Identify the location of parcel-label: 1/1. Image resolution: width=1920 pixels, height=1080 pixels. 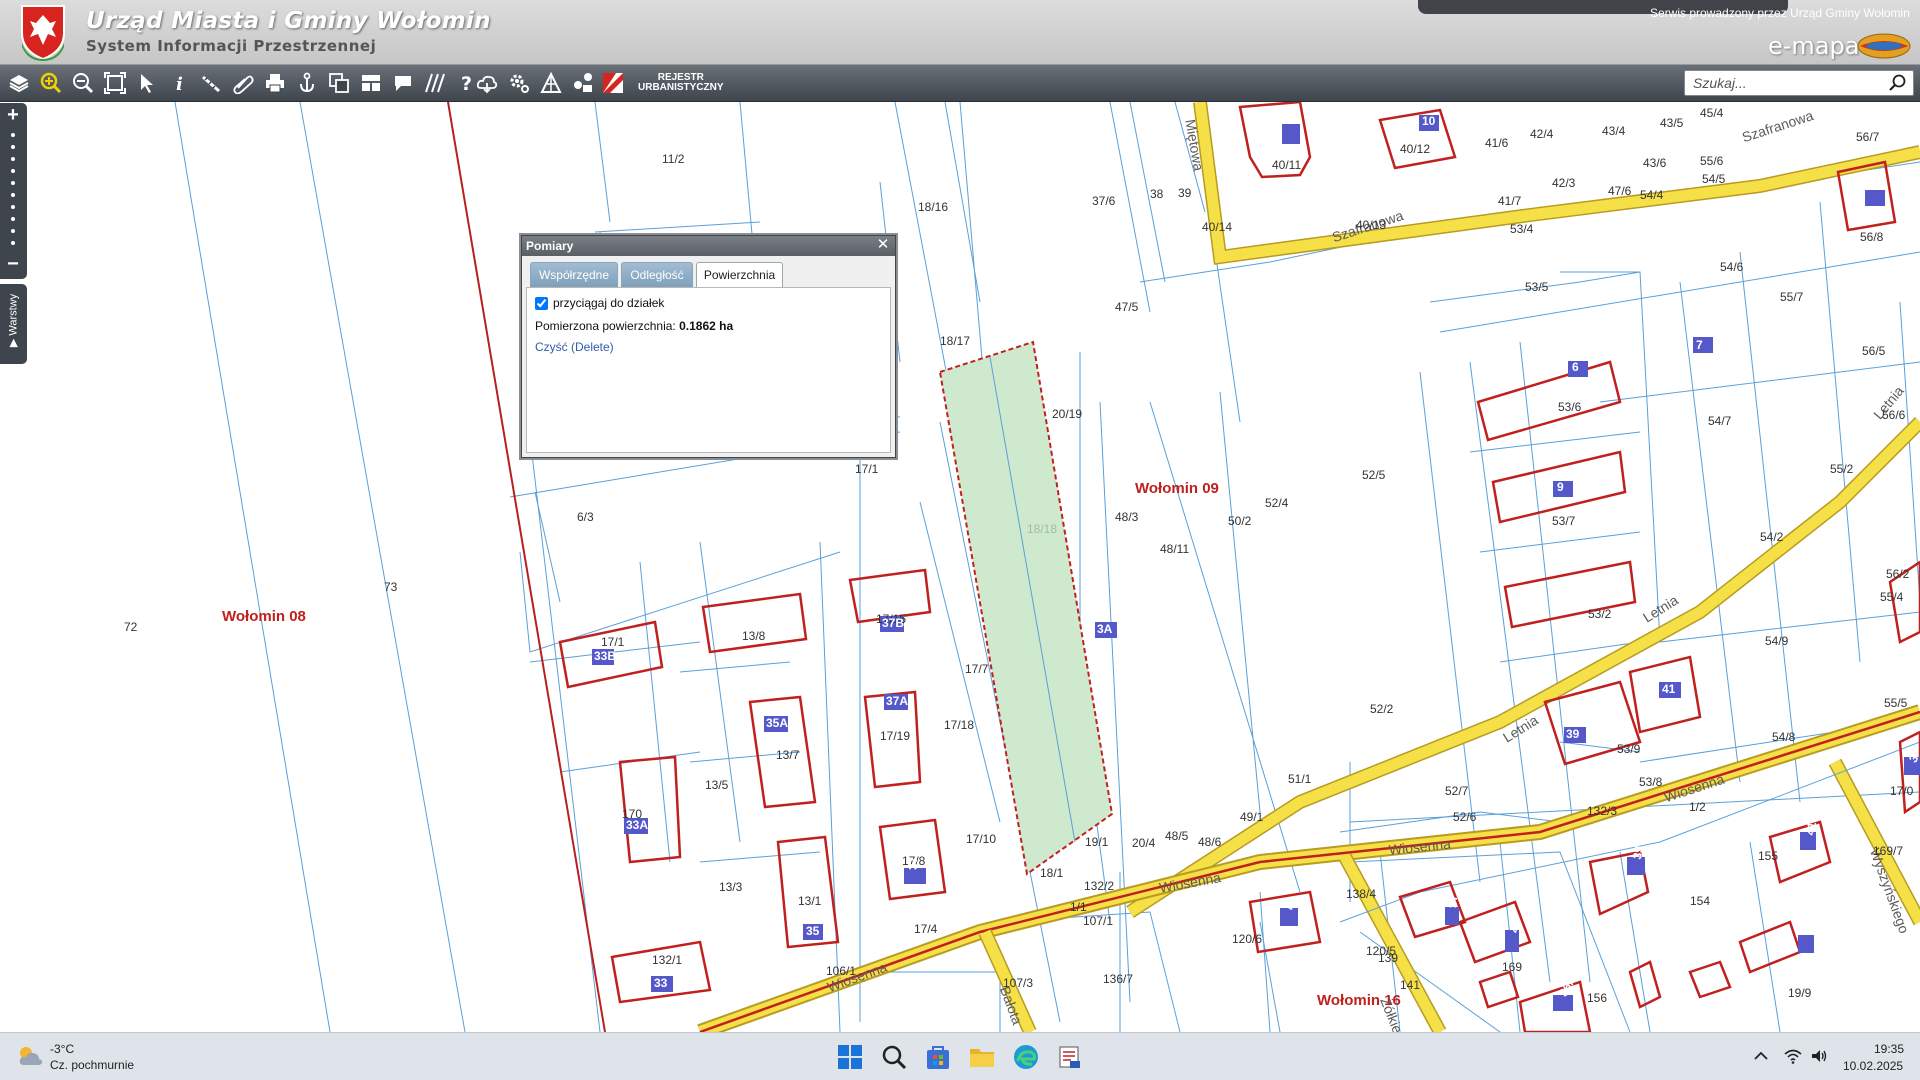
(1078, 907).